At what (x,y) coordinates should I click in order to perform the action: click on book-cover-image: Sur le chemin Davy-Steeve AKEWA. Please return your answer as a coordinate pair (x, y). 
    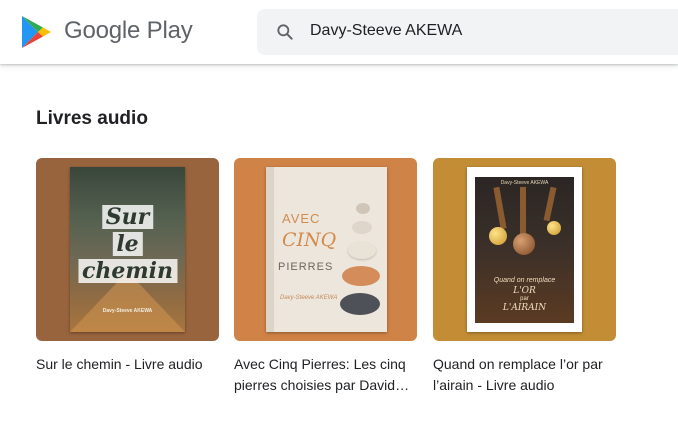
    Looking at the image, I should click on (127, 249).